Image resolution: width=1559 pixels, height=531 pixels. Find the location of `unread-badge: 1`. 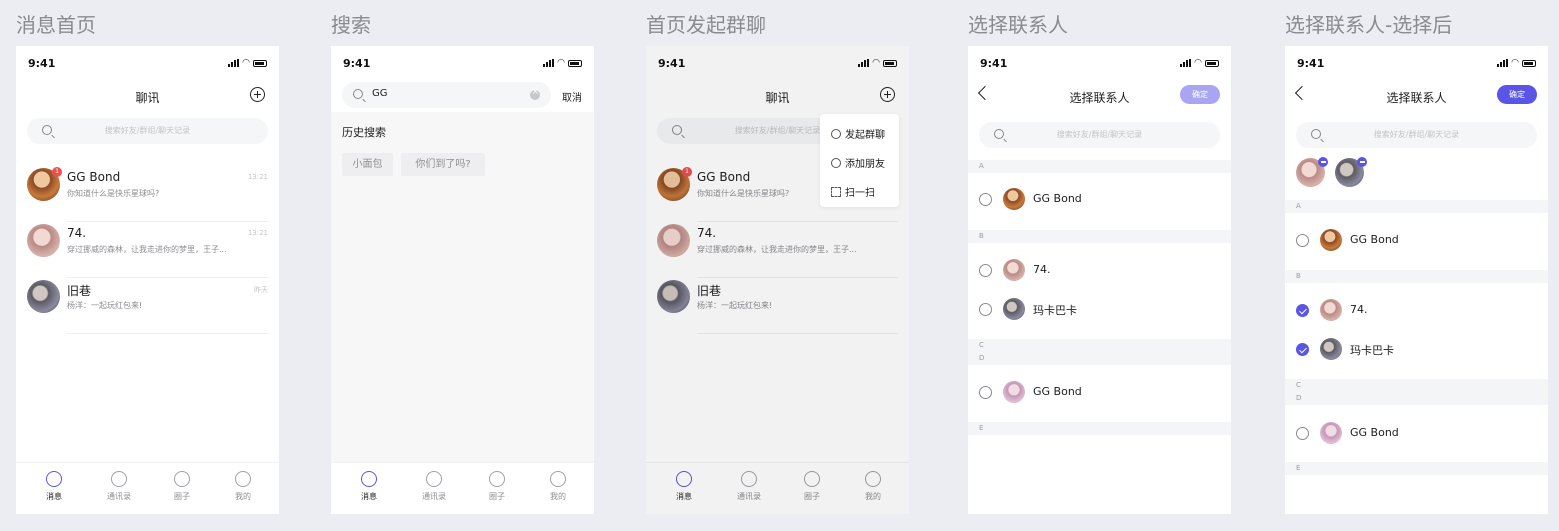

unread-badge: 1 is located at coordinates (57, 172).